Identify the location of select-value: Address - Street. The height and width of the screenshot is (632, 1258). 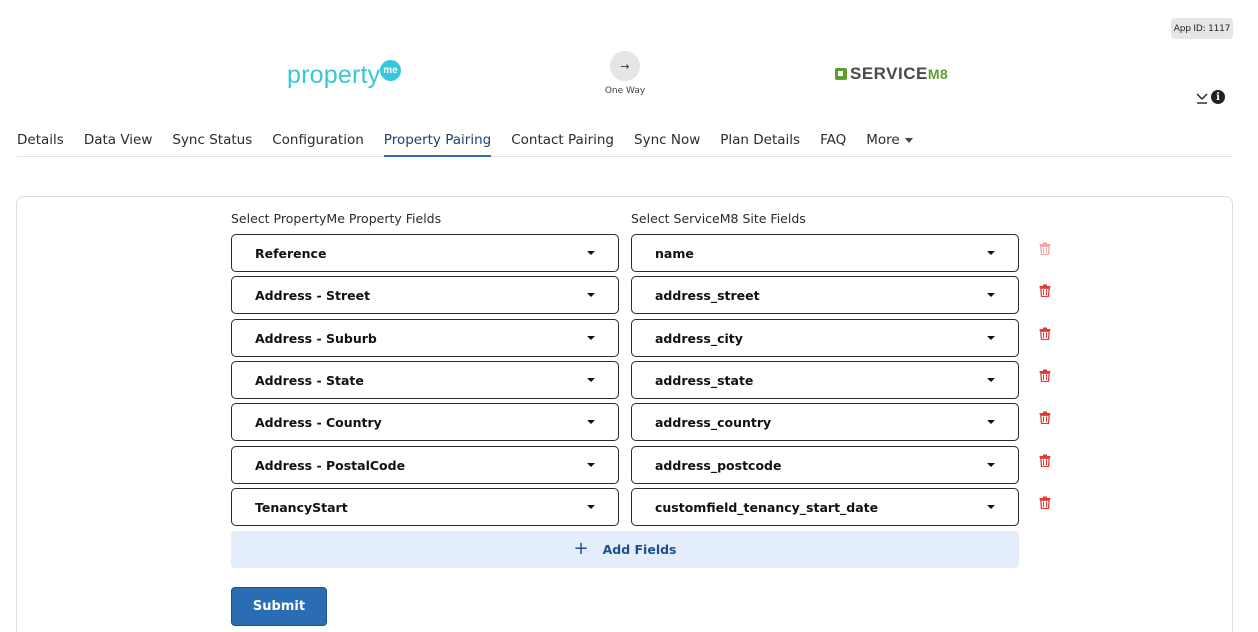
(313, 295).